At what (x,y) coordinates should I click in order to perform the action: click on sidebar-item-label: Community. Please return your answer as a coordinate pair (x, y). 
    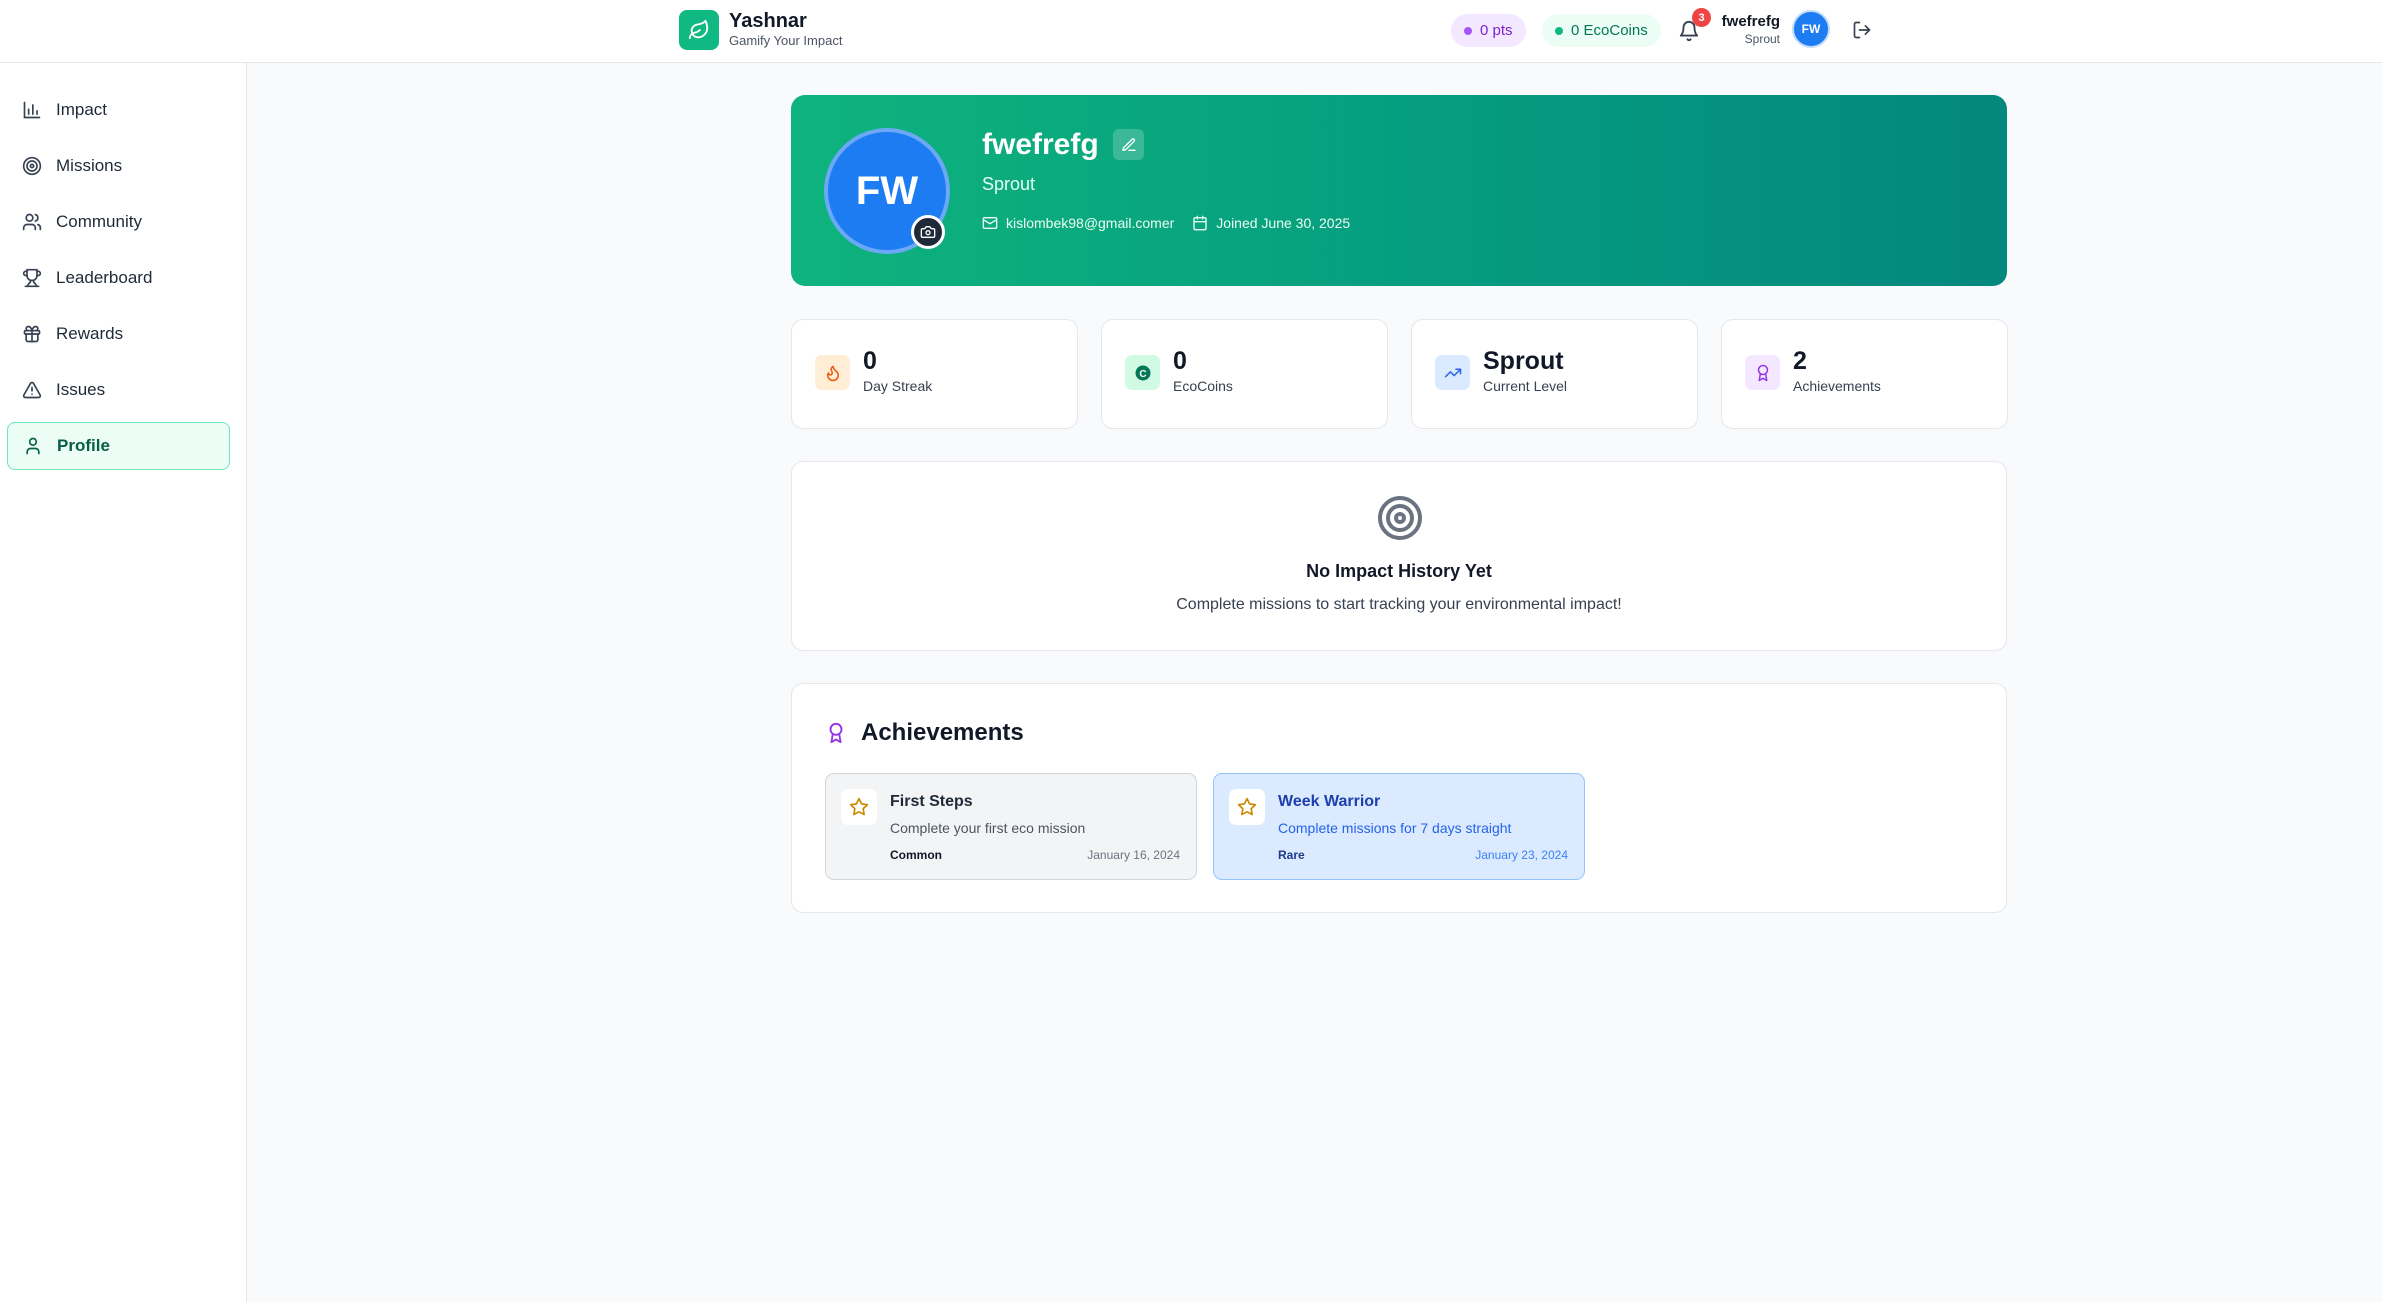
    Looking at the image, I should click on (99, 221).